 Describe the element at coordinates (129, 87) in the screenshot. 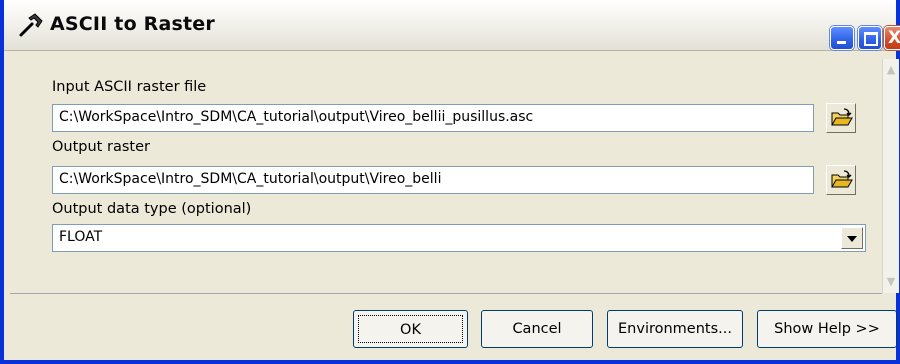

I see `input-file-label: Input ASCII raster file` at that location.